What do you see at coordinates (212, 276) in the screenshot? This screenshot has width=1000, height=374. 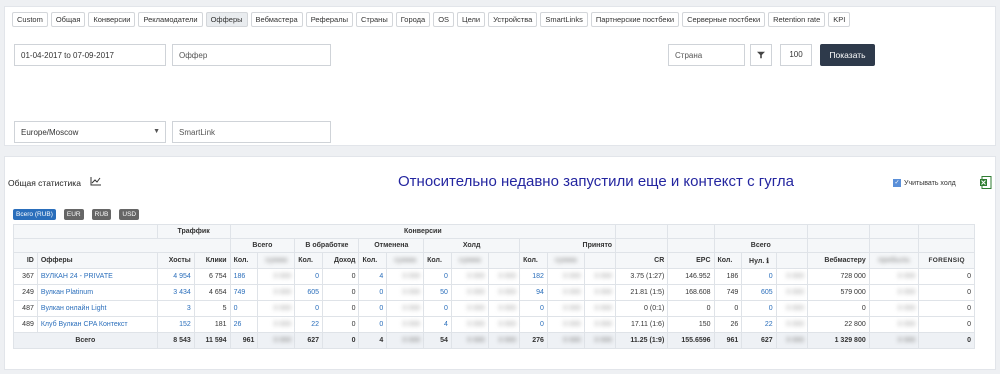 I see `clicks-value: 6 754` at bounding box center [212, 276].